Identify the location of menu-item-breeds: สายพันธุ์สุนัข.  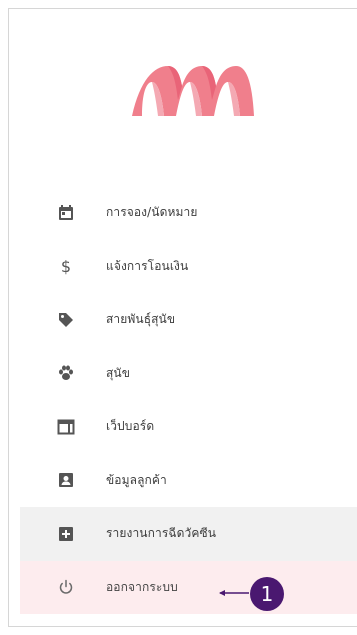
(188, 320).